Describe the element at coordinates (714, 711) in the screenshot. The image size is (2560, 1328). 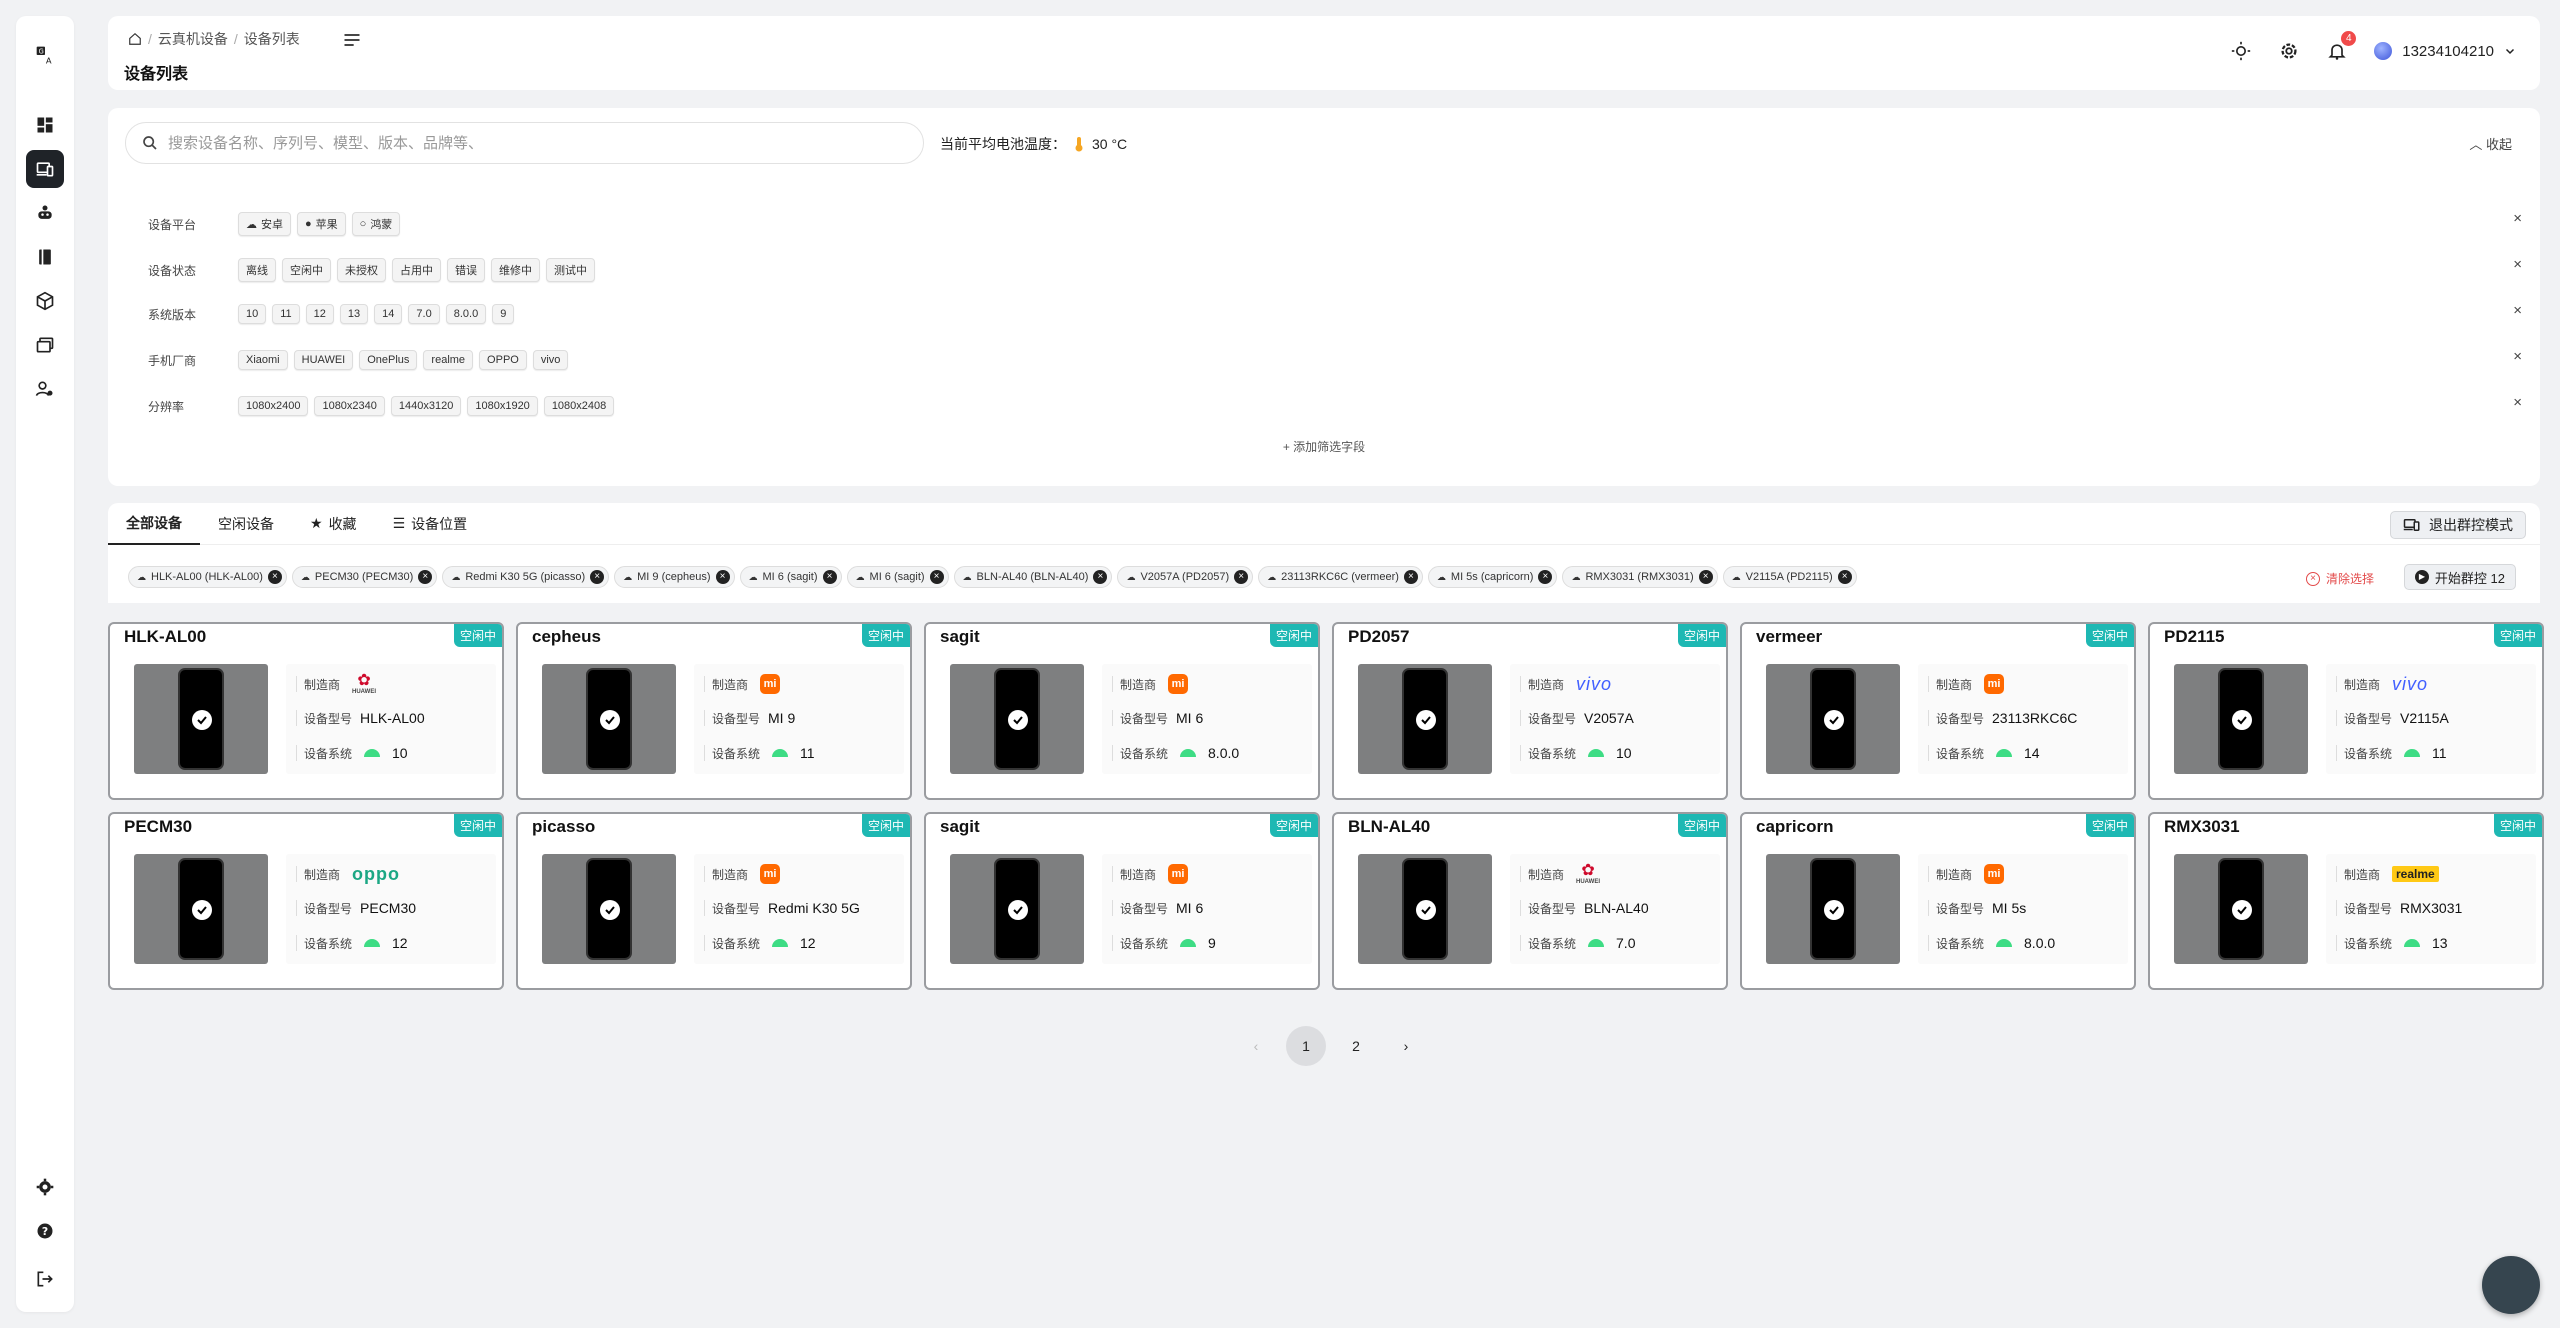
I see `device-card: cepheus 空闲中 制造商 mi 设备型号 MI 9 设备系统 11` at that location.